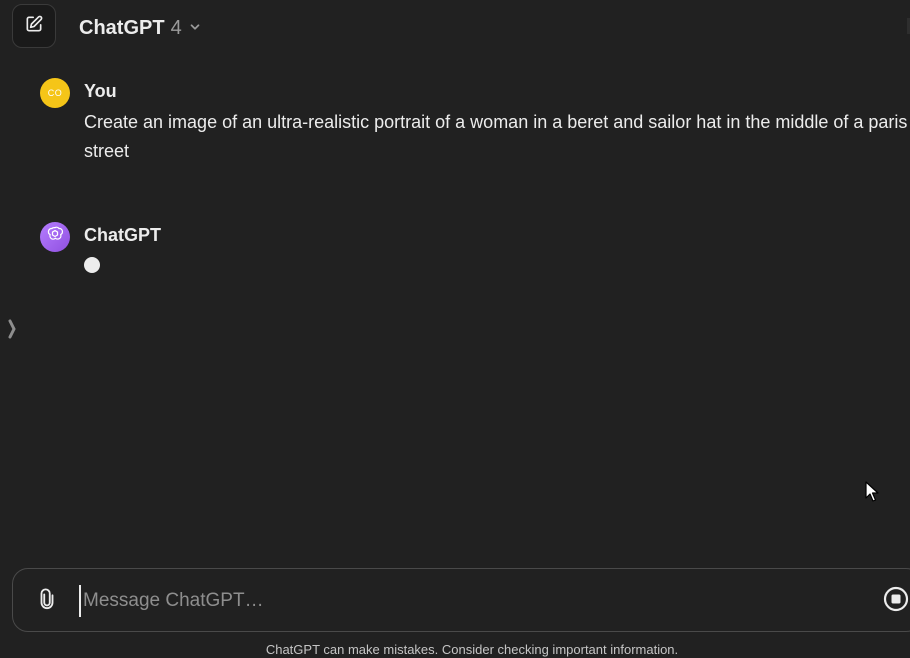 The height and width of the screenshot is (658, 910). I want to click on assistant-avatar, so click(55, 237).